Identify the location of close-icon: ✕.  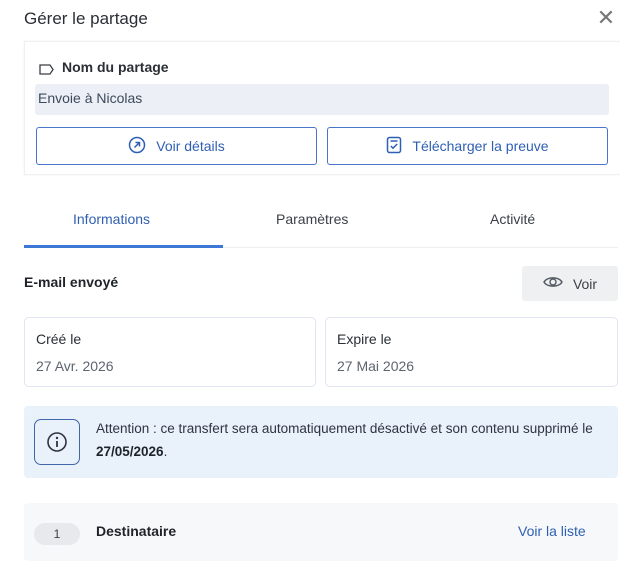
(606, 18).